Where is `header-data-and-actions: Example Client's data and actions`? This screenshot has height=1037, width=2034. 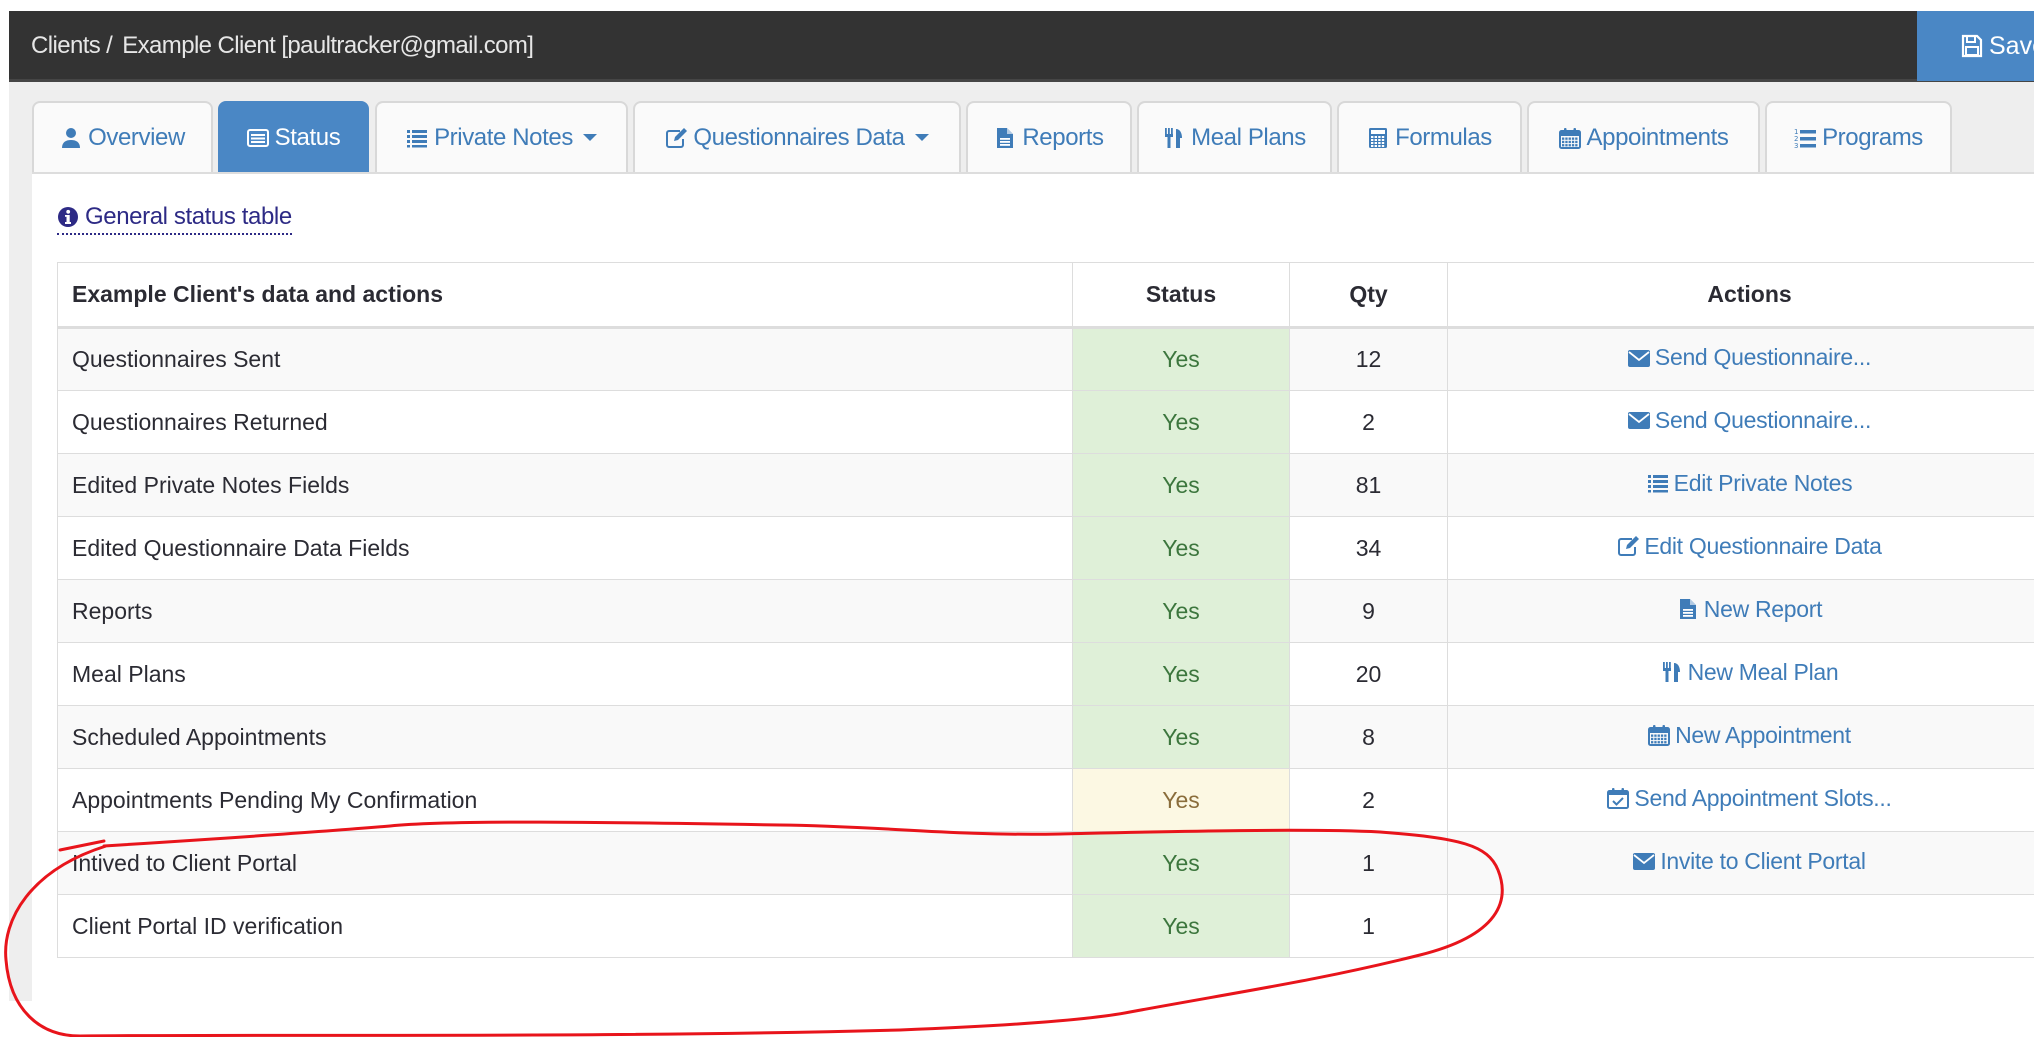 header-data-and-actions: Example Client's data and actions is located at coordinates (565, 295).